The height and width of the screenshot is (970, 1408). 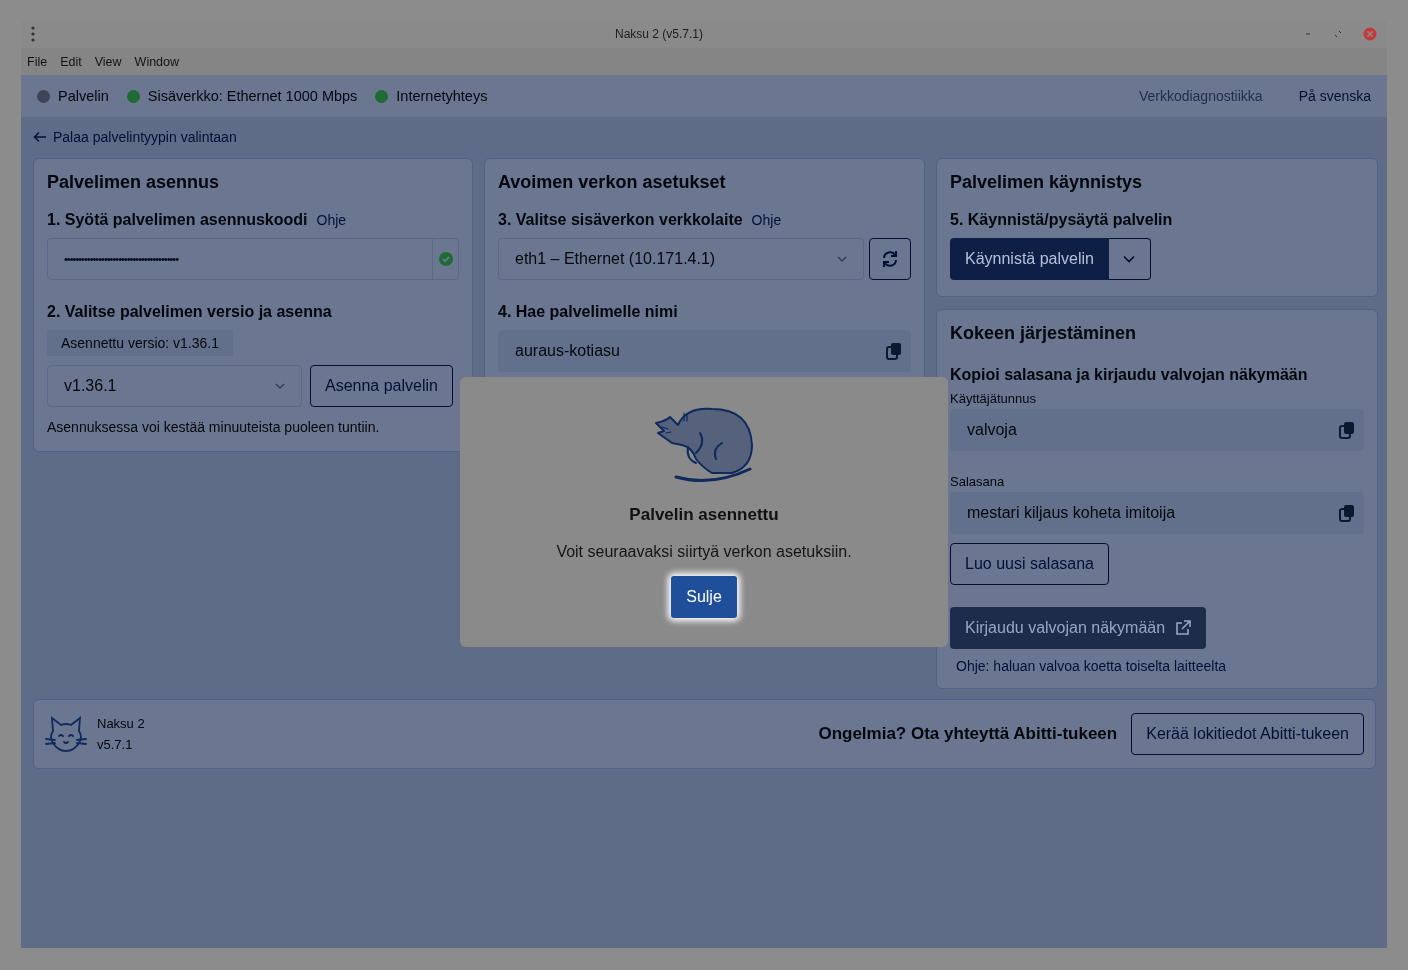 I want to click on step-label: 3. Valitse sisäverkon verkkolaite, so click(x=620, y=220).